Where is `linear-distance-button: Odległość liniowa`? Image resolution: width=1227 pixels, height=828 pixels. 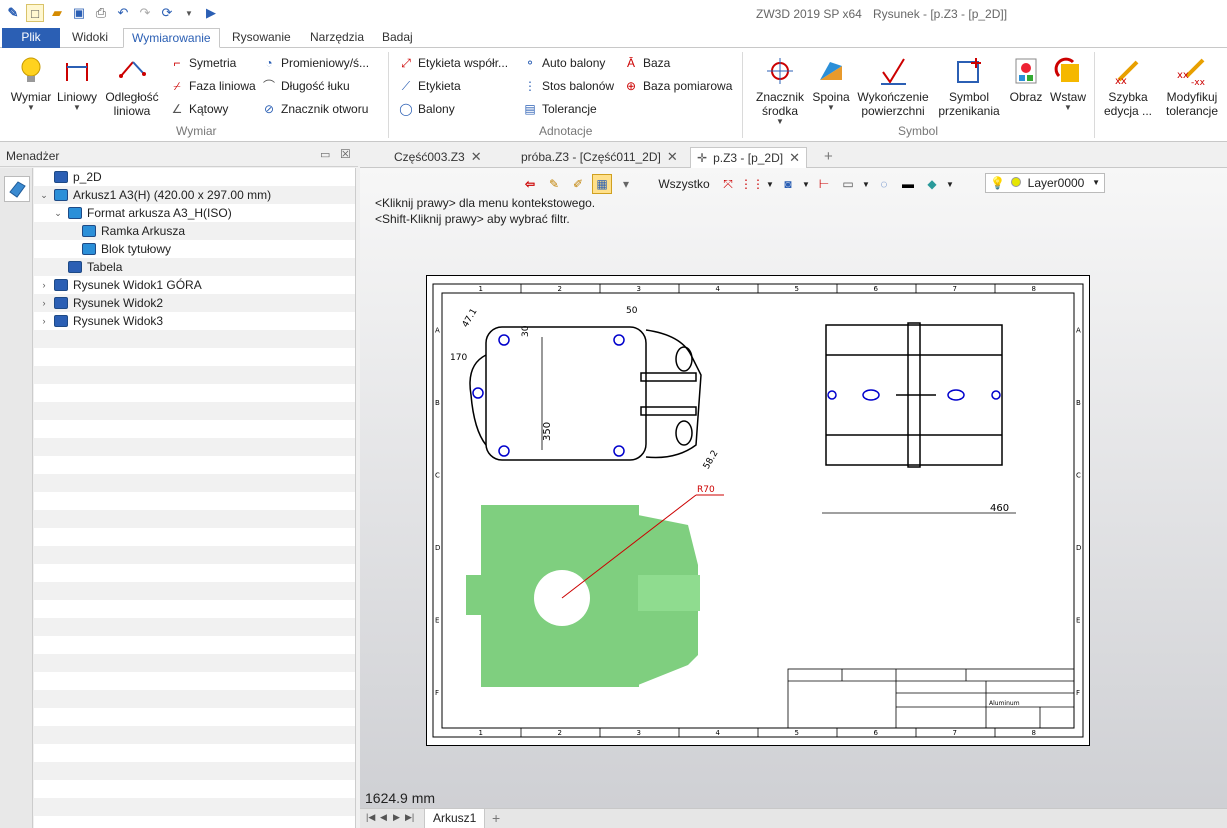
linear-distance-button: Odległość liniowa is located at coordinates (132, 86).